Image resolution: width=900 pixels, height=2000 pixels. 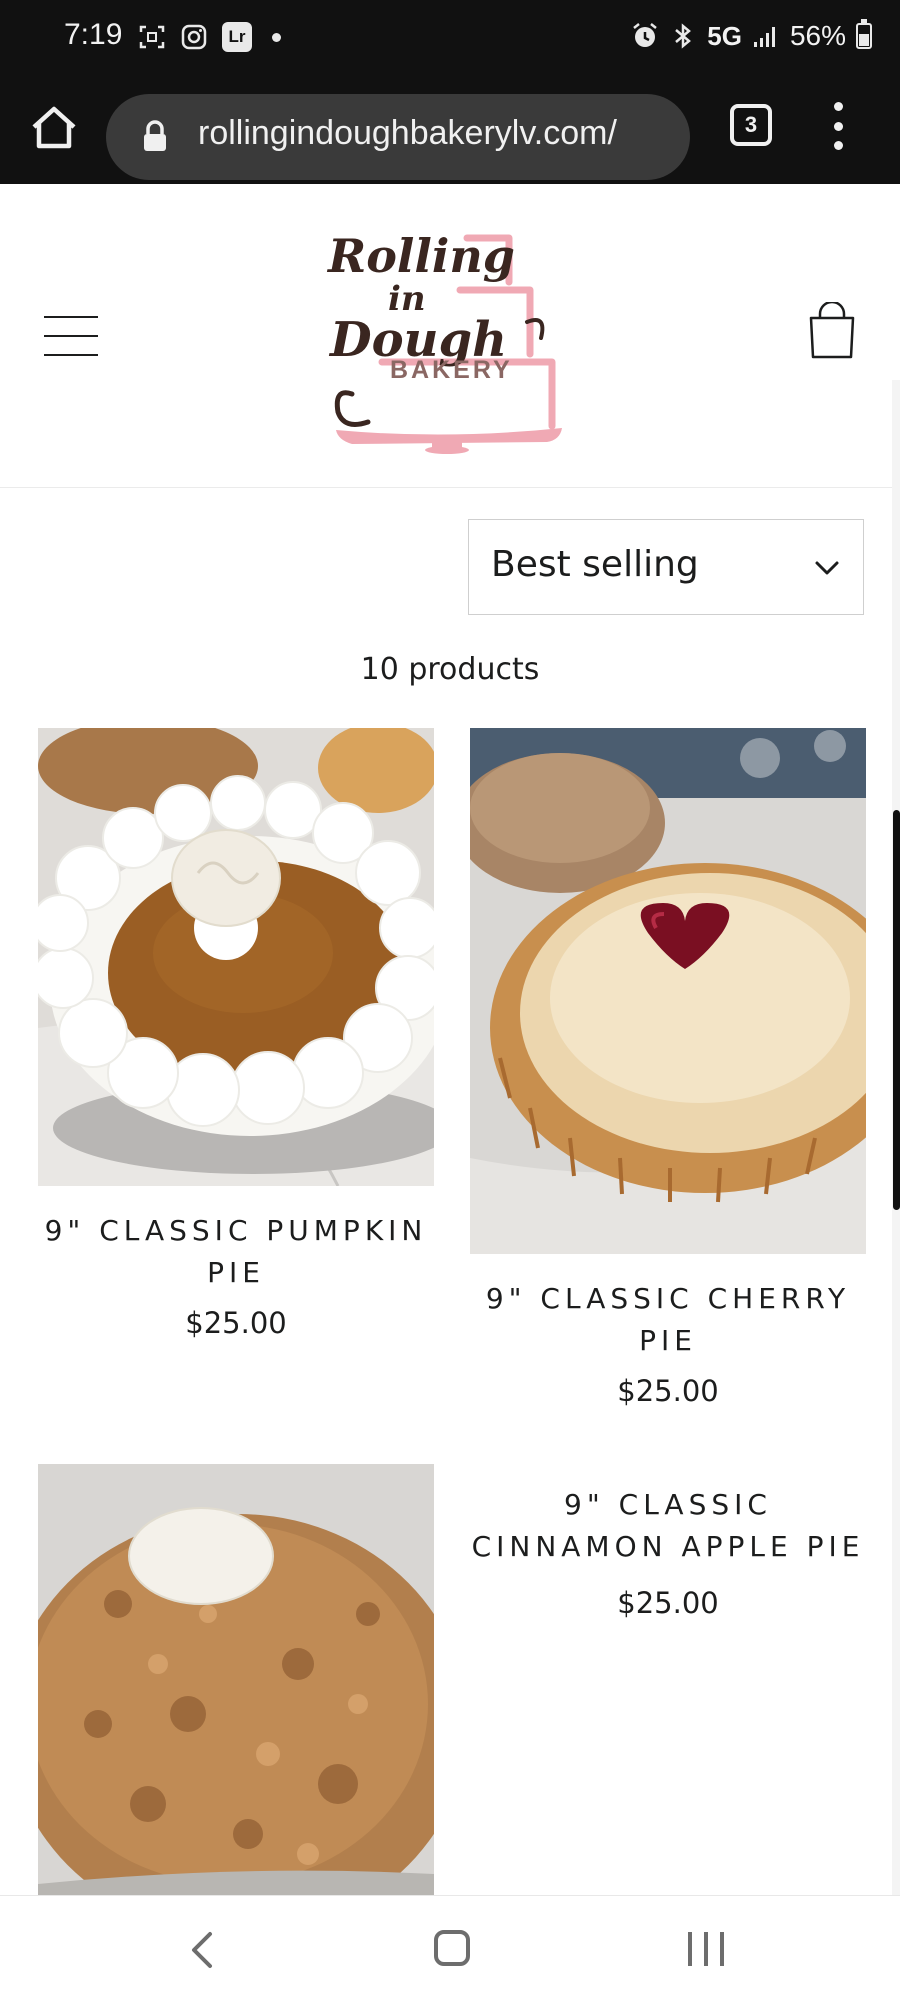 What do you see at coordinates (407, 133) in the screenshot?
I see `url-text: rollingindoughbakerylv.com/` at bounding box center [407, 133].